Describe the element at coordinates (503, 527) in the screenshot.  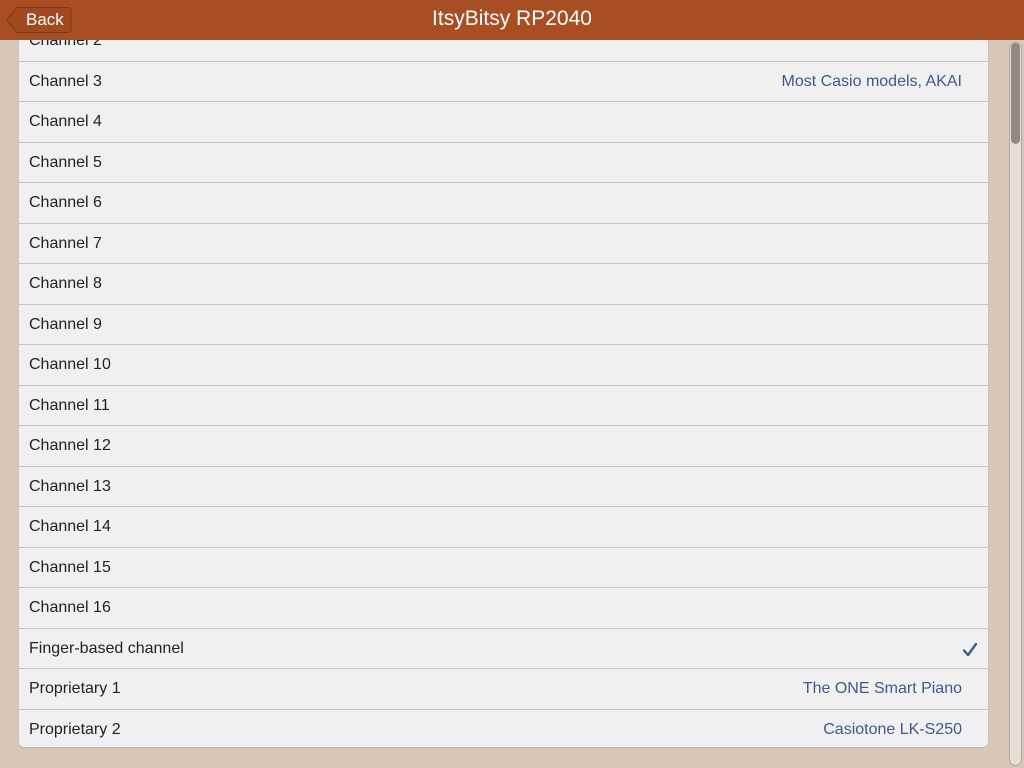
I see `table-row: Channel 14` at that location.